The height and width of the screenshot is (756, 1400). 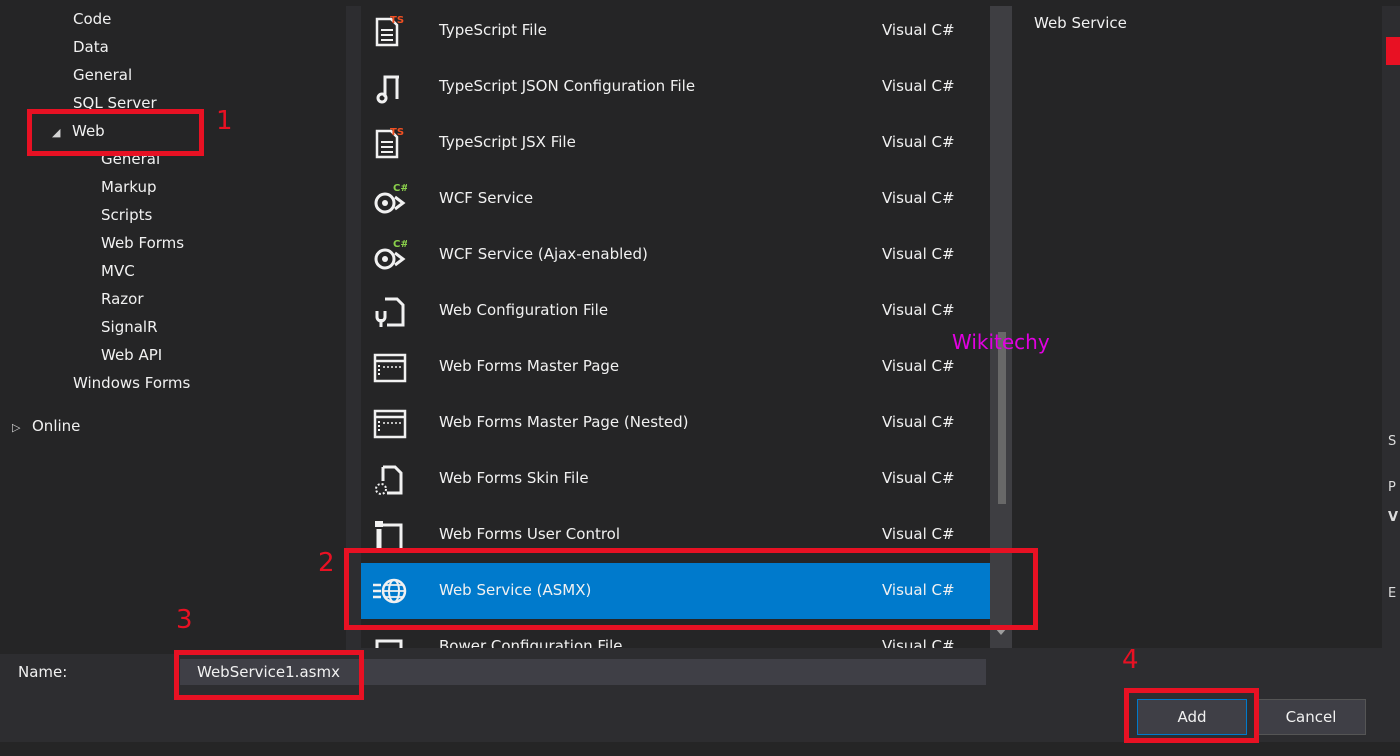 What do you see at coordinates (493, 30) in the screenshot?
I see `template-label: TypeScript File` at bounding box center [493, 30].